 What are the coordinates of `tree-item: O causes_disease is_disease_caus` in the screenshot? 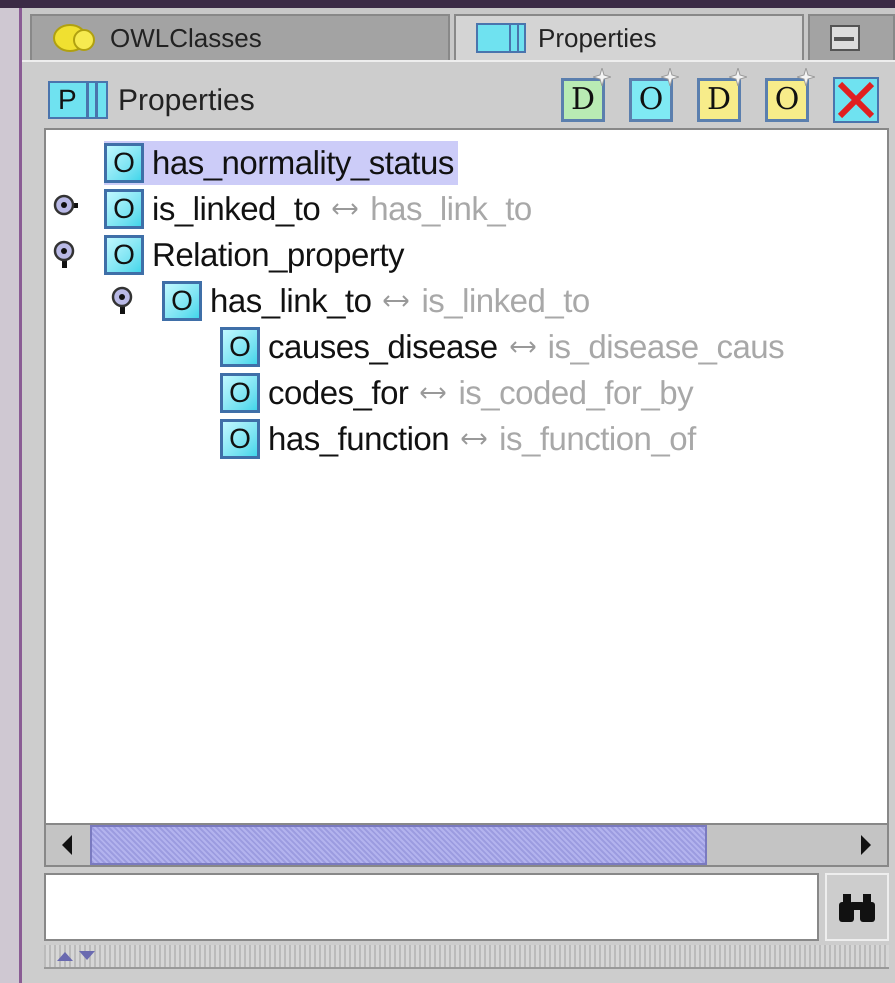 It's located at (504, 347).